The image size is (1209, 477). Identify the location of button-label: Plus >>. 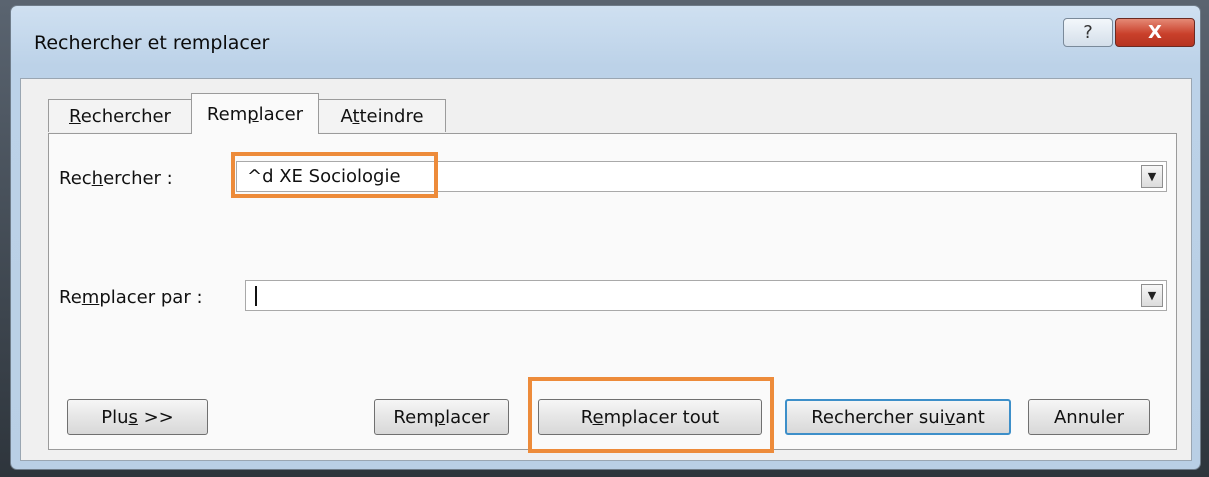
(137, 417).